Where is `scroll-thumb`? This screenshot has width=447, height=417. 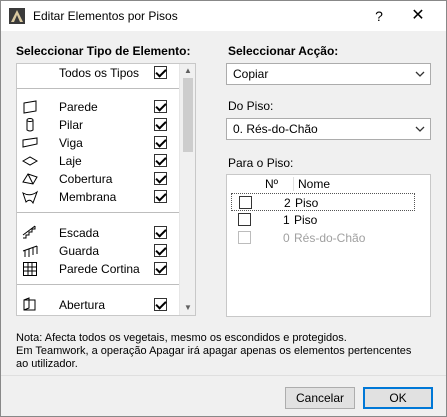
scroll-thumb is located at coordinates (188, 115).